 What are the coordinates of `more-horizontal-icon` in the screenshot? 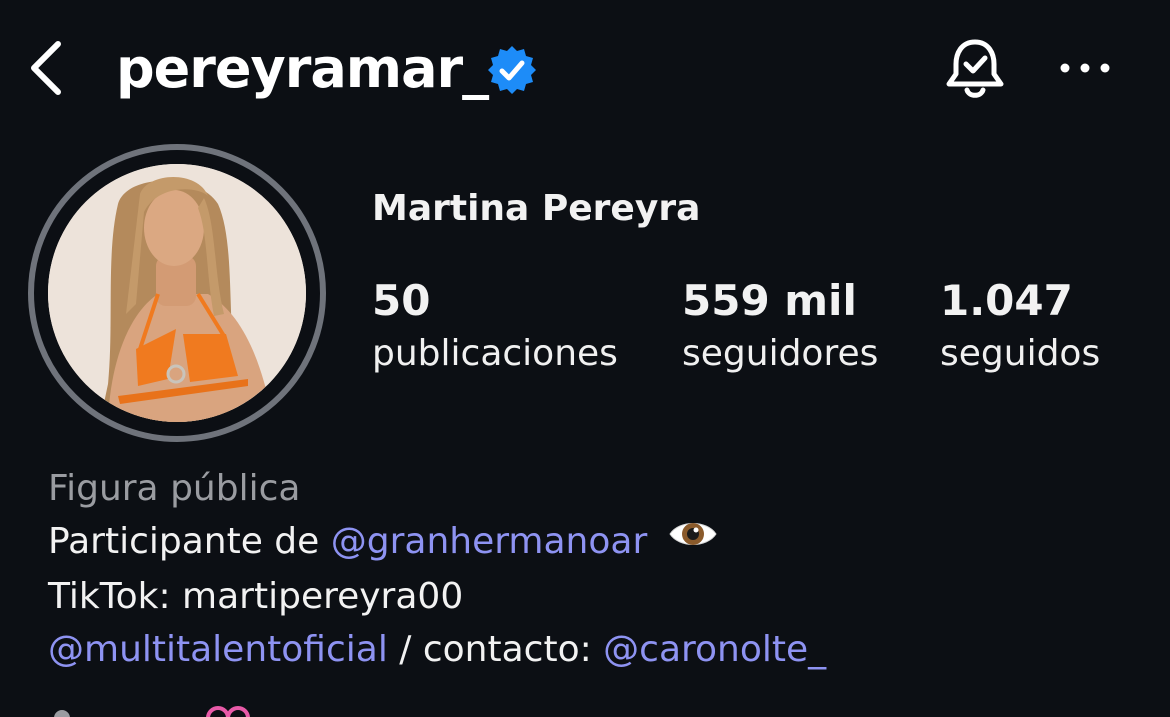 It's located at (1085, 68).